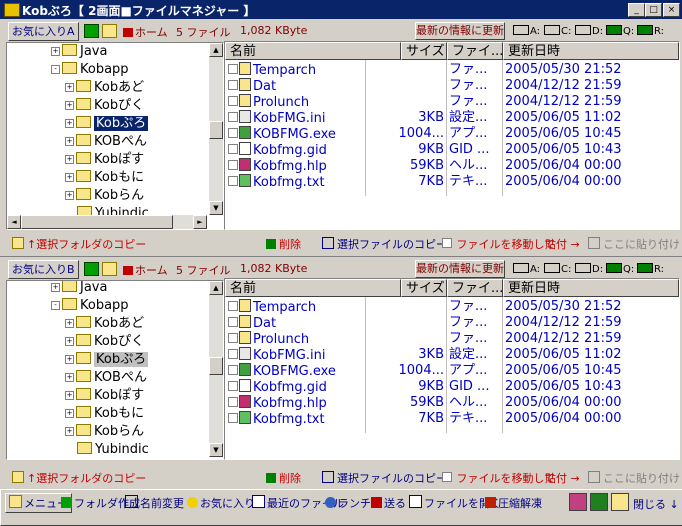  Describe the element at coordinates (106, 142) in the screenshot. I see `tree-item-kobpen: + KOBぺん` at that location.